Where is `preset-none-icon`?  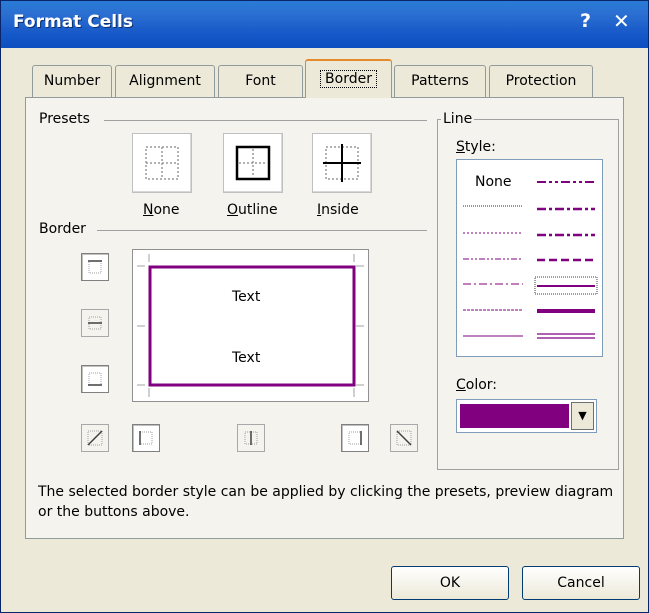
preset-none-icon is located at coordinates (162, 163).